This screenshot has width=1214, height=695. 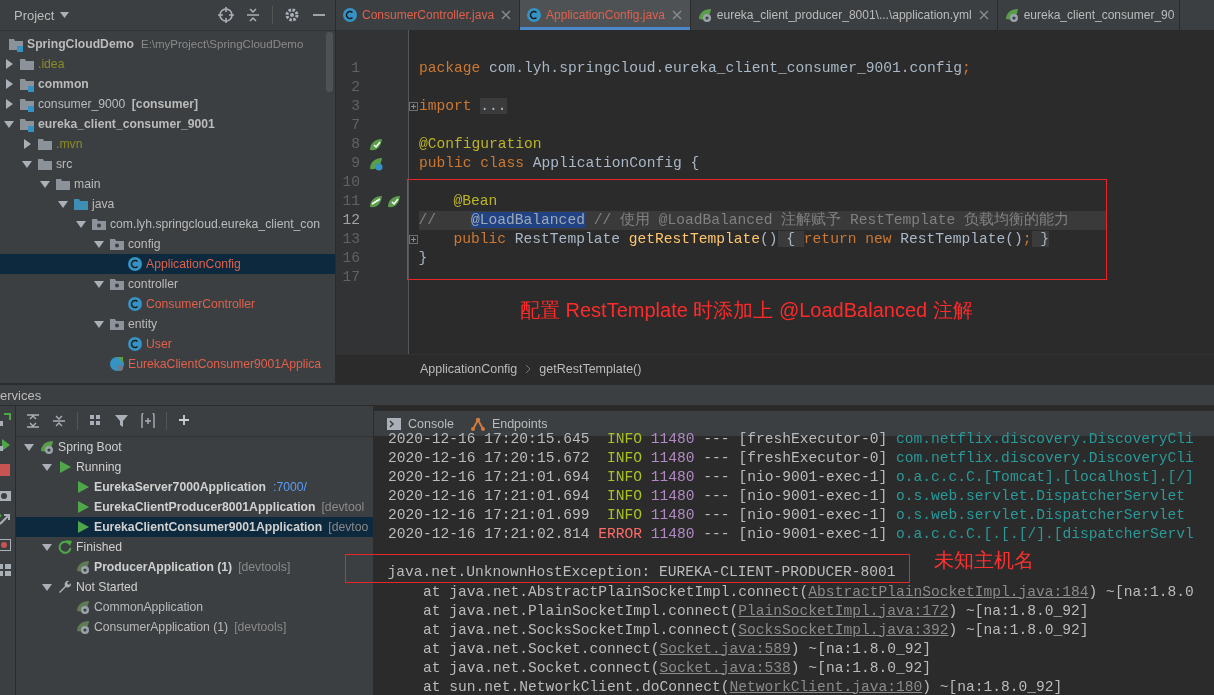 I want to click on service-item: EurekaClientProducer8001Application [devtool, so click(x=194, y=507).